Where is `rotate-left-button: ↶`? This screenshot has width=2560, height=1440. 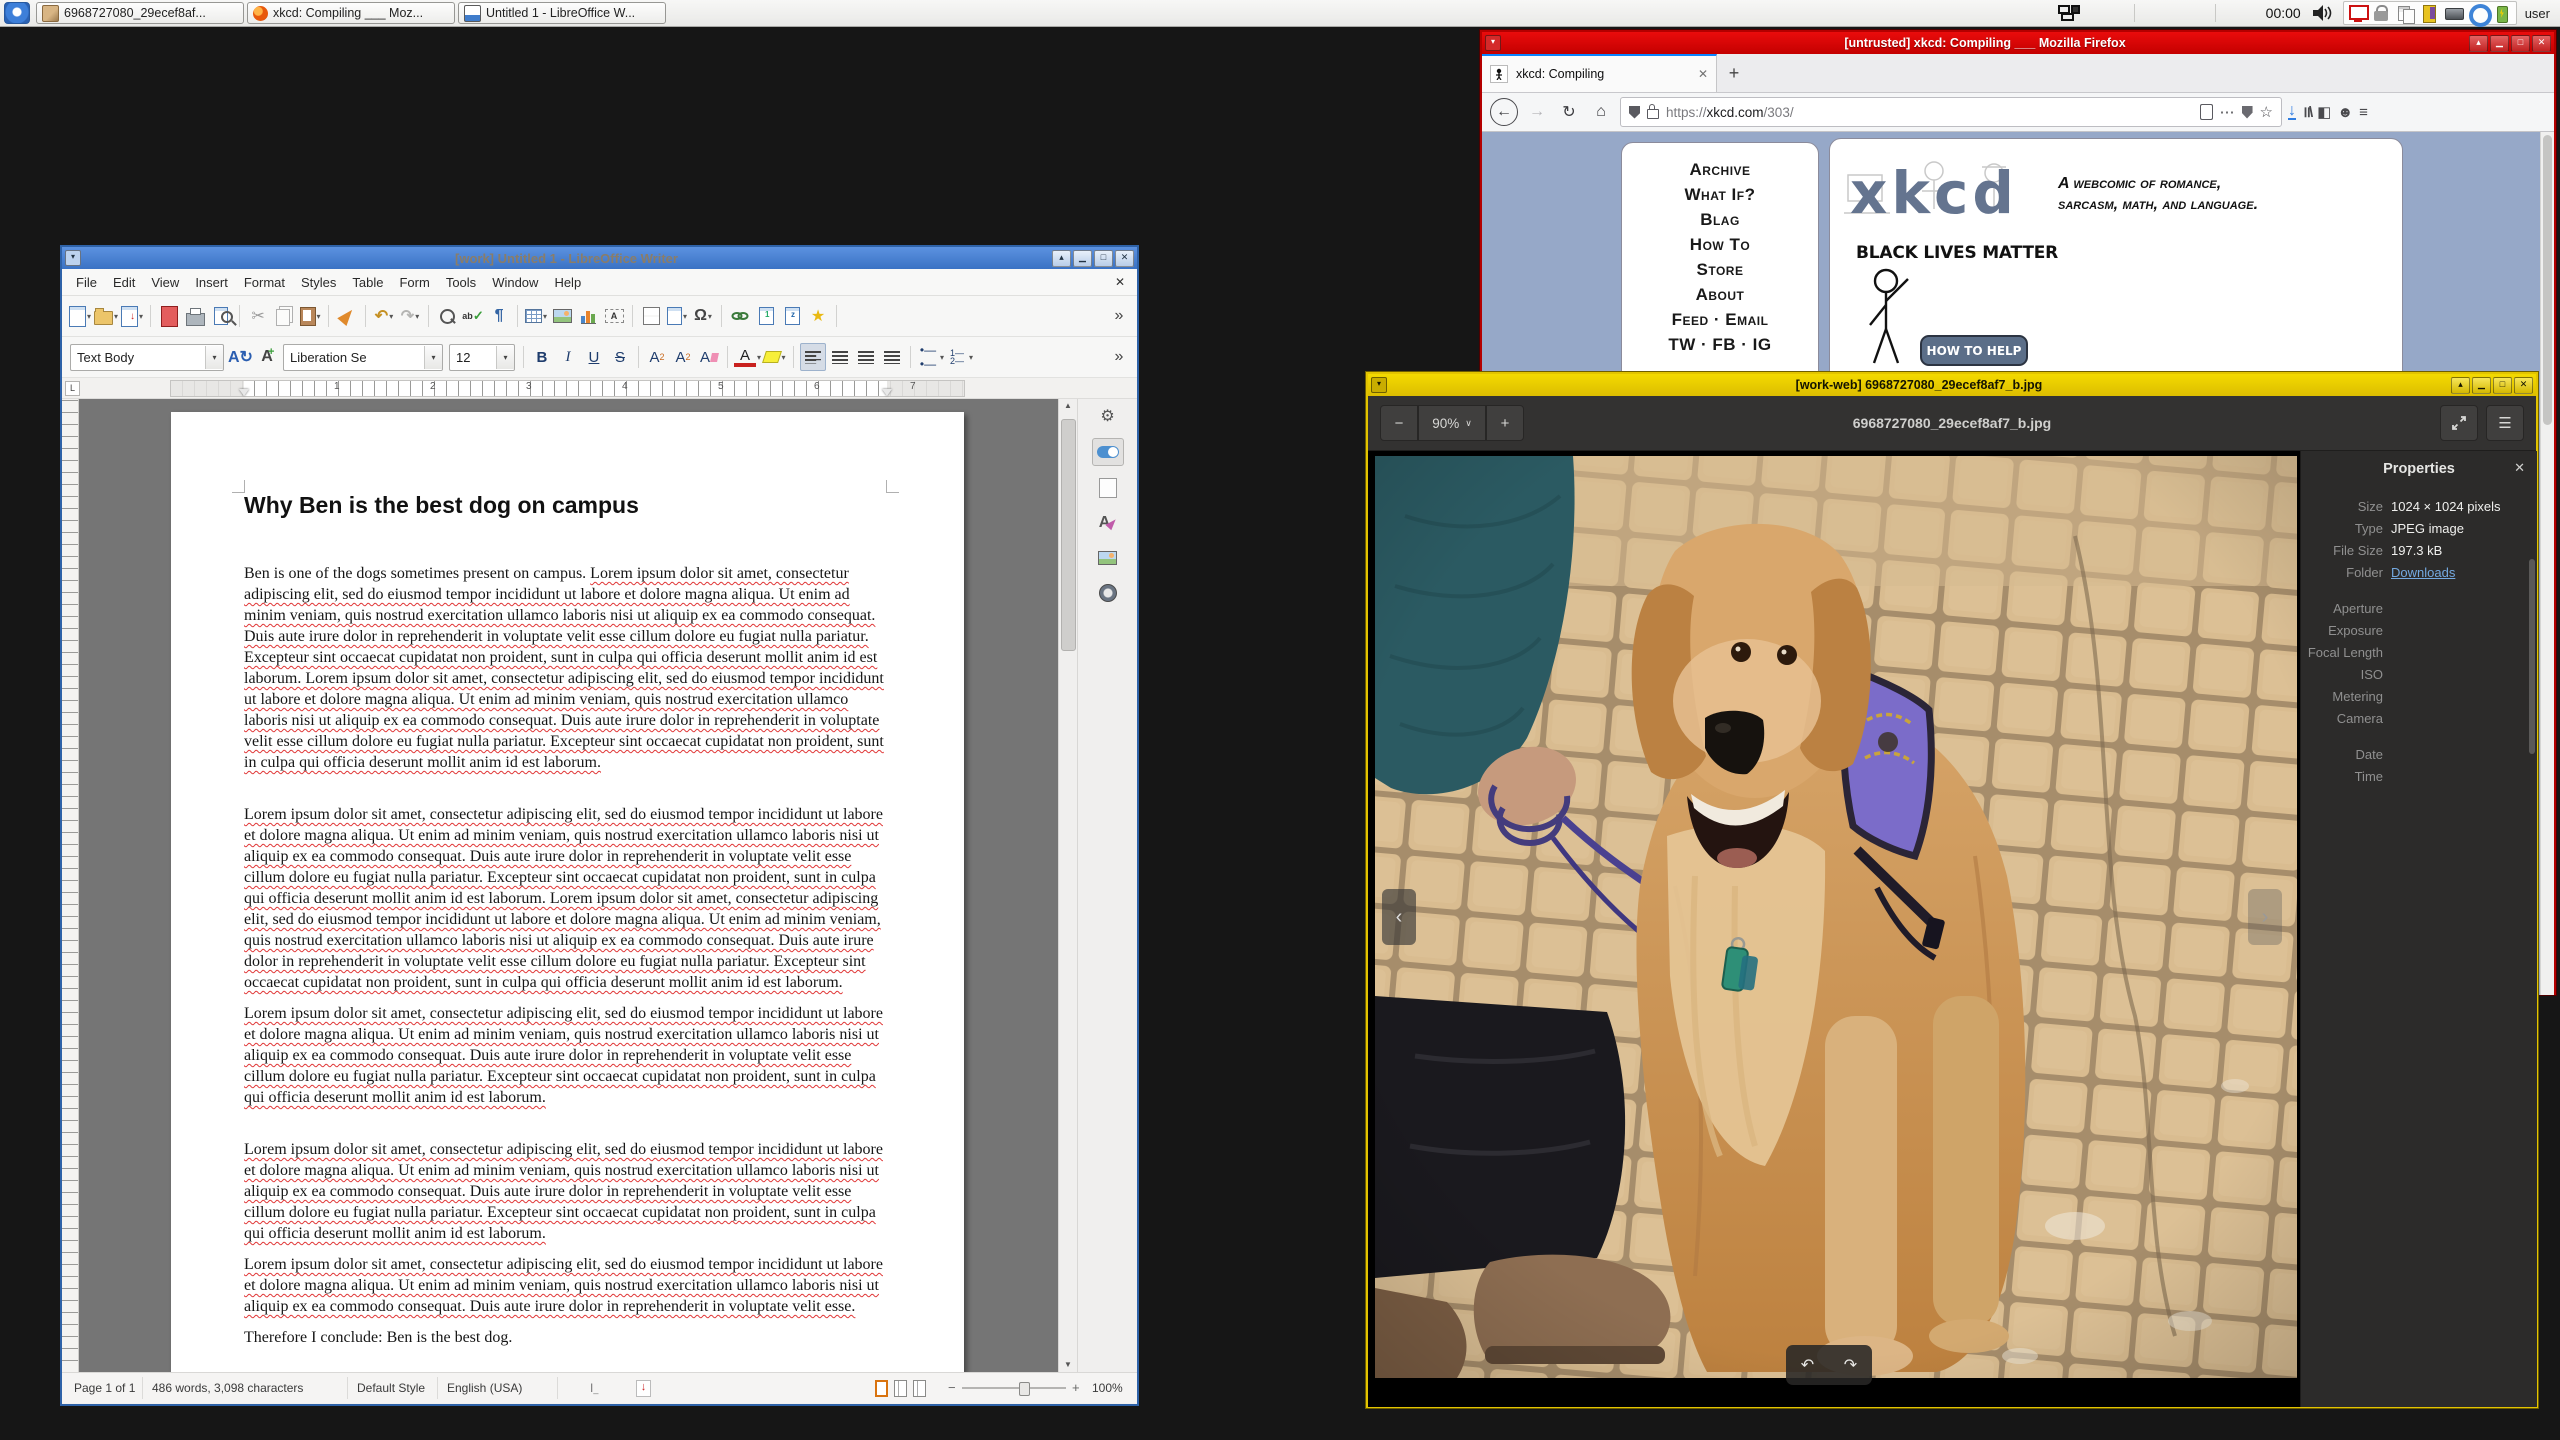 rotate-left-button: ↶ is located at coordinates (1807, 1365).